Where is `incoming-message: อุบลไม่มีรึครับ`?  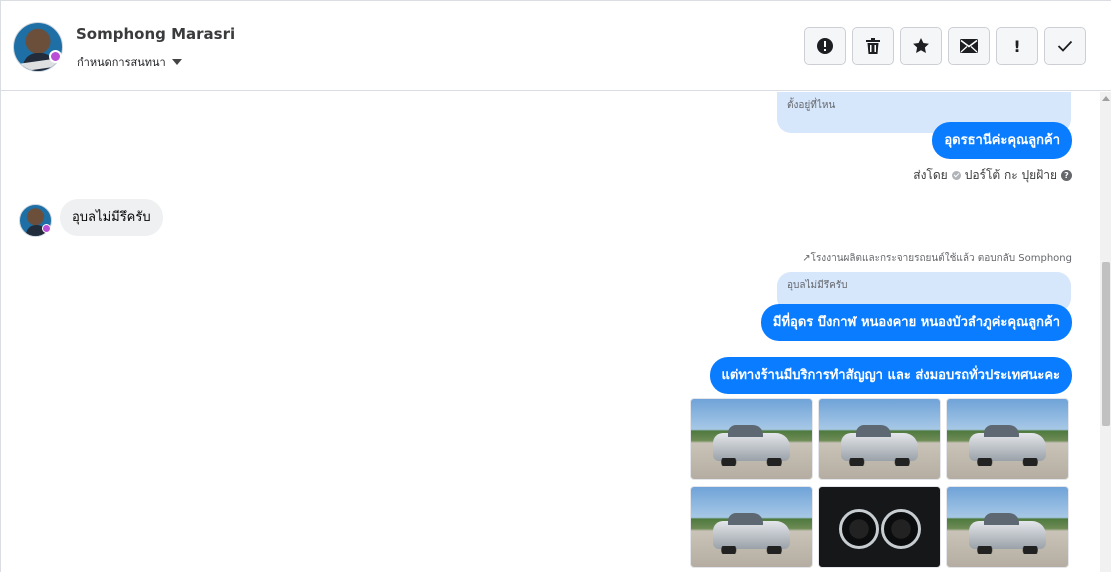 incoming-message: อุบลไม่มีรึครับ is located at coordinates (111, 217).